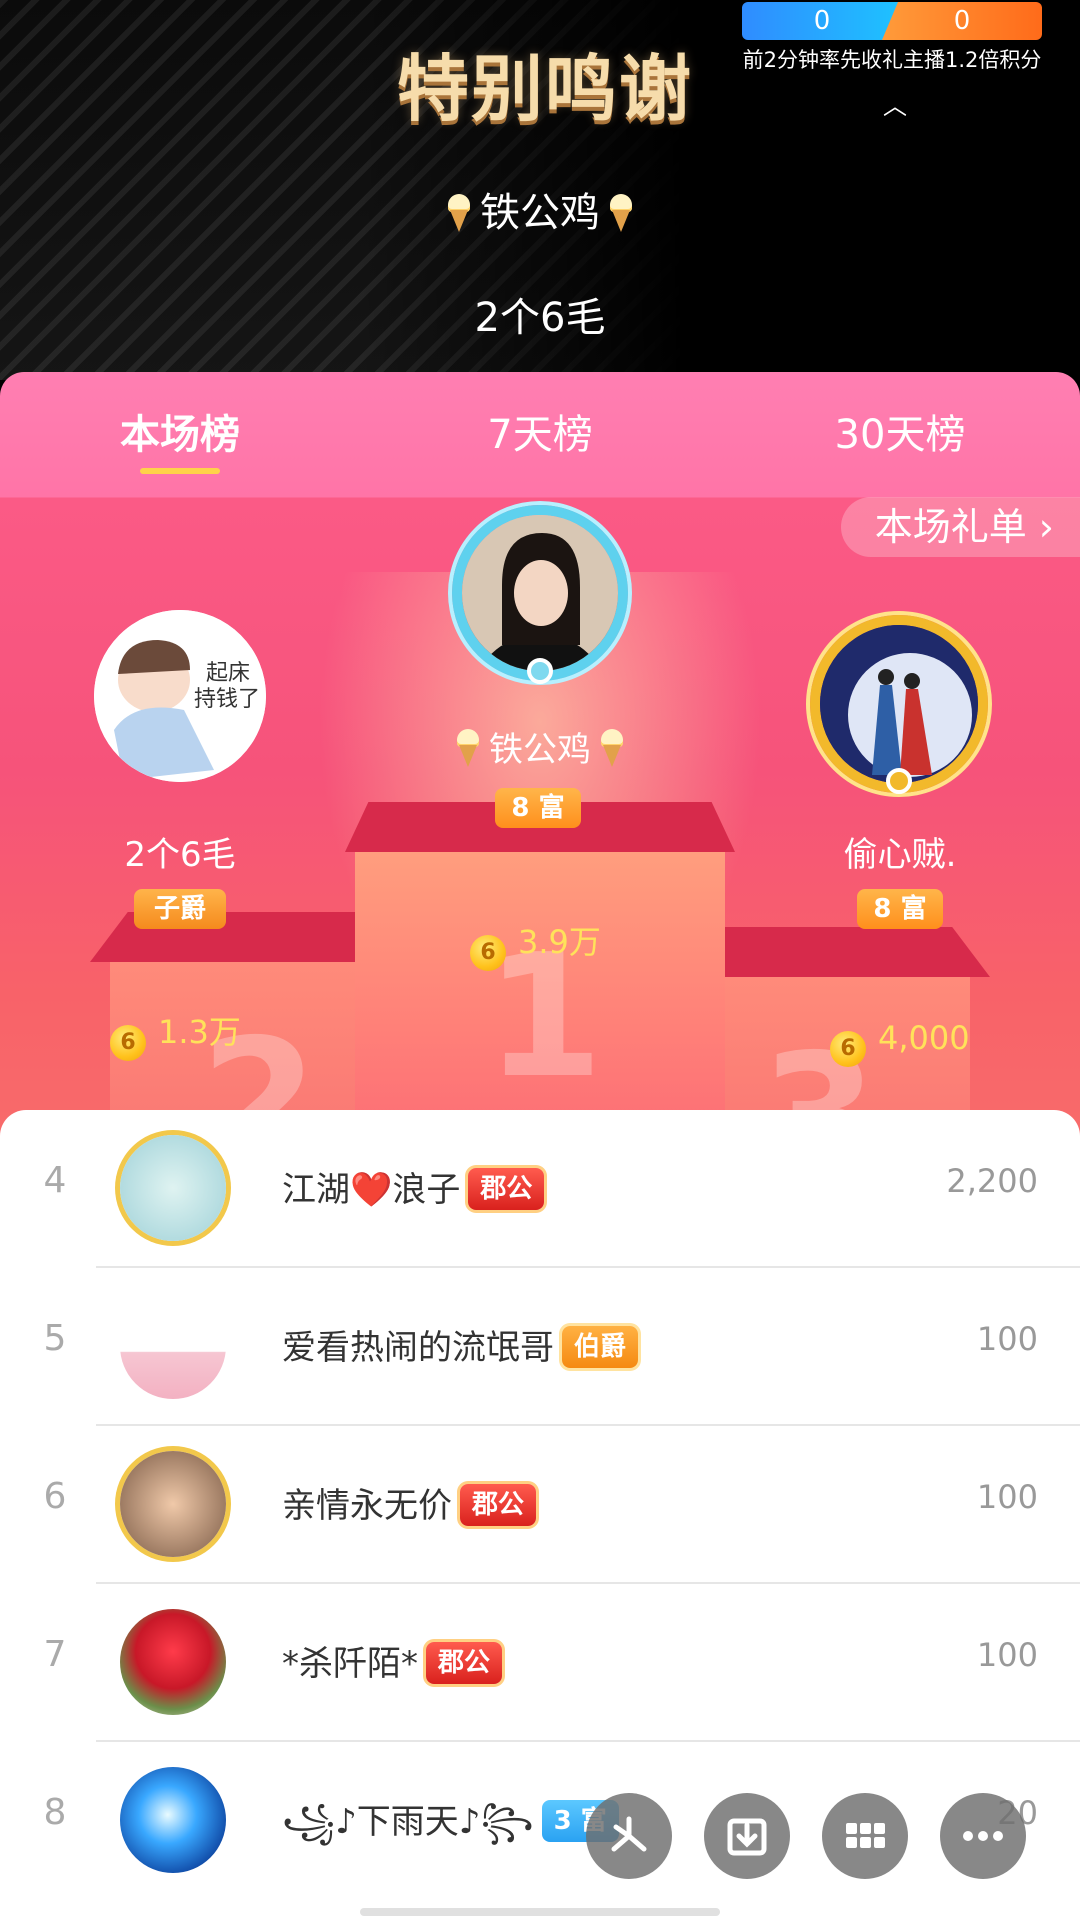 The width and height of the screenshot is (1080, 1920). What do you see at coordinates (544, 89) in the screenshot?
I see `special-thanks-title: 特别鸣谢` at bounding box center [544, 89].